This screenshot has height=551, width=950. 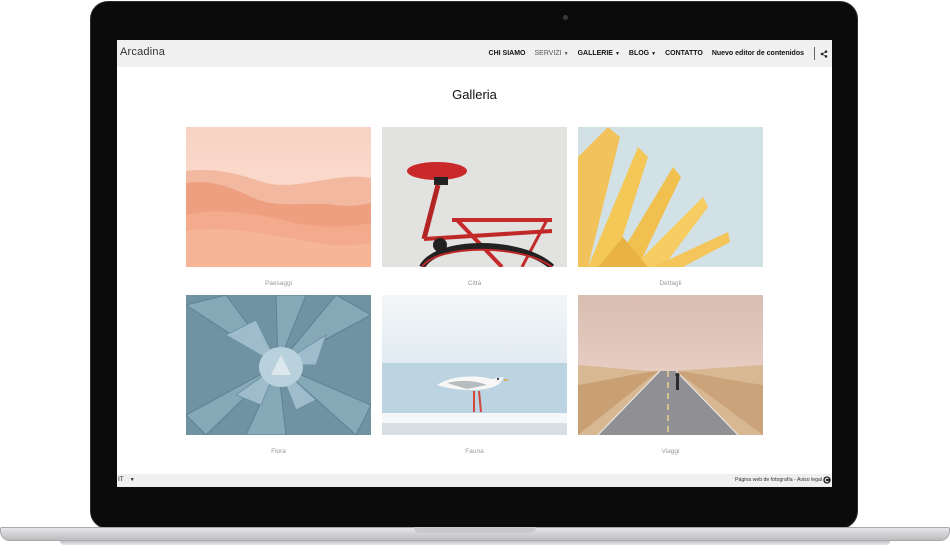 I want to click on gallery-card-fauna: Fauna, so click(x=474, y=375).